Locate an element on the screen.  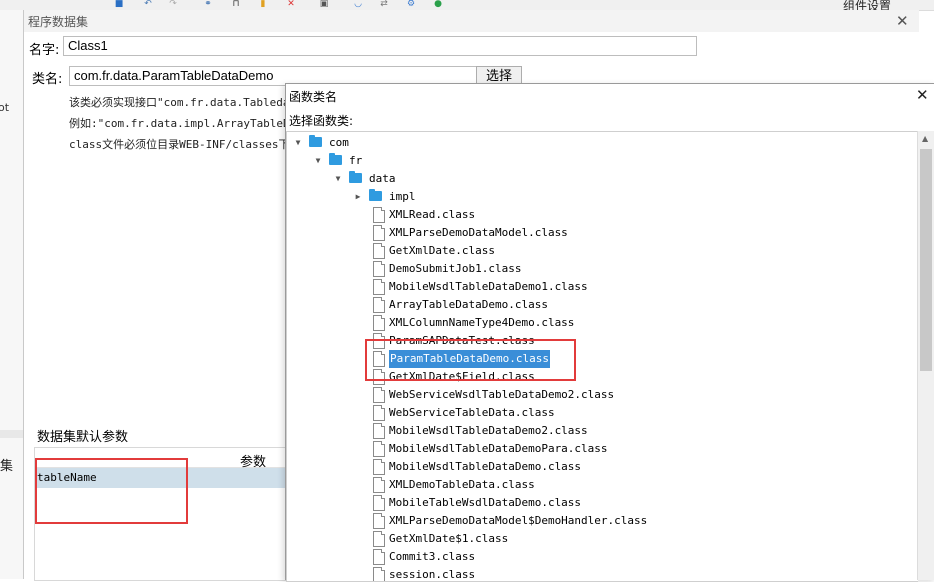
tree-node-label: MobileTableWsdlDataDemo.class is located at coordinates (485, 503).